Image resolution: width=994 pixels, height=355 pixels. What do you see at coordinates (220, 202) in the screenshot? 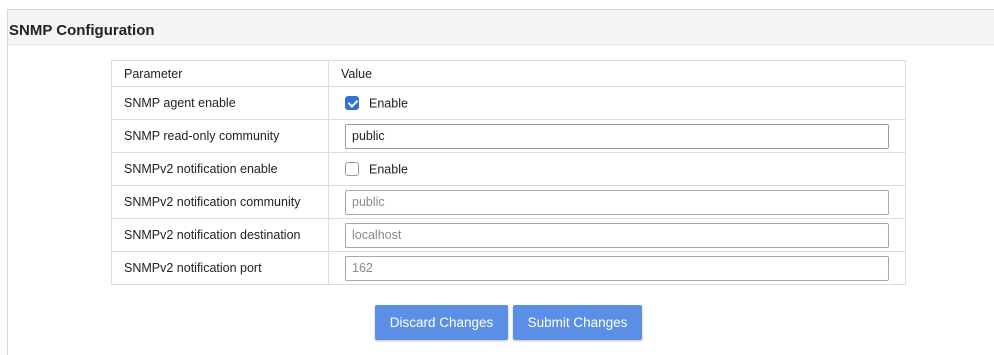
I see `param-label-v2-notif-community: SNMPv2 notification community` at bounding box center [220, 202].